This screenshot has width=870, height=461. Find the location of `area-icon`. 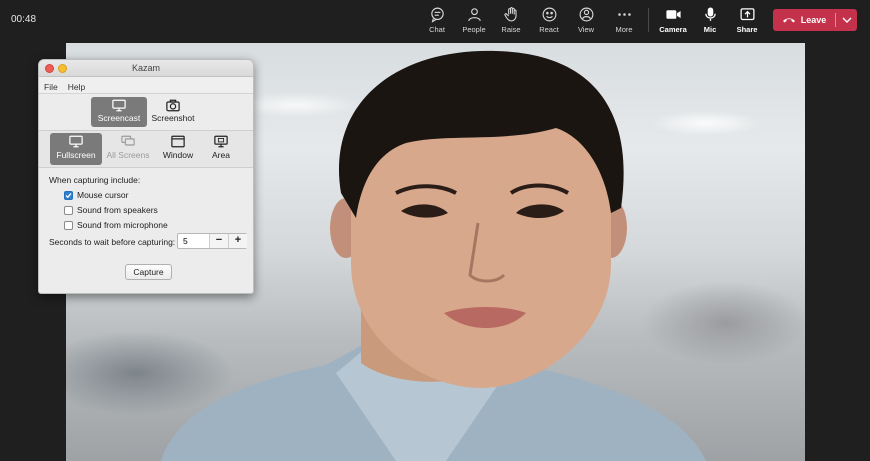

area-icon is located at coordinates (221, 141).